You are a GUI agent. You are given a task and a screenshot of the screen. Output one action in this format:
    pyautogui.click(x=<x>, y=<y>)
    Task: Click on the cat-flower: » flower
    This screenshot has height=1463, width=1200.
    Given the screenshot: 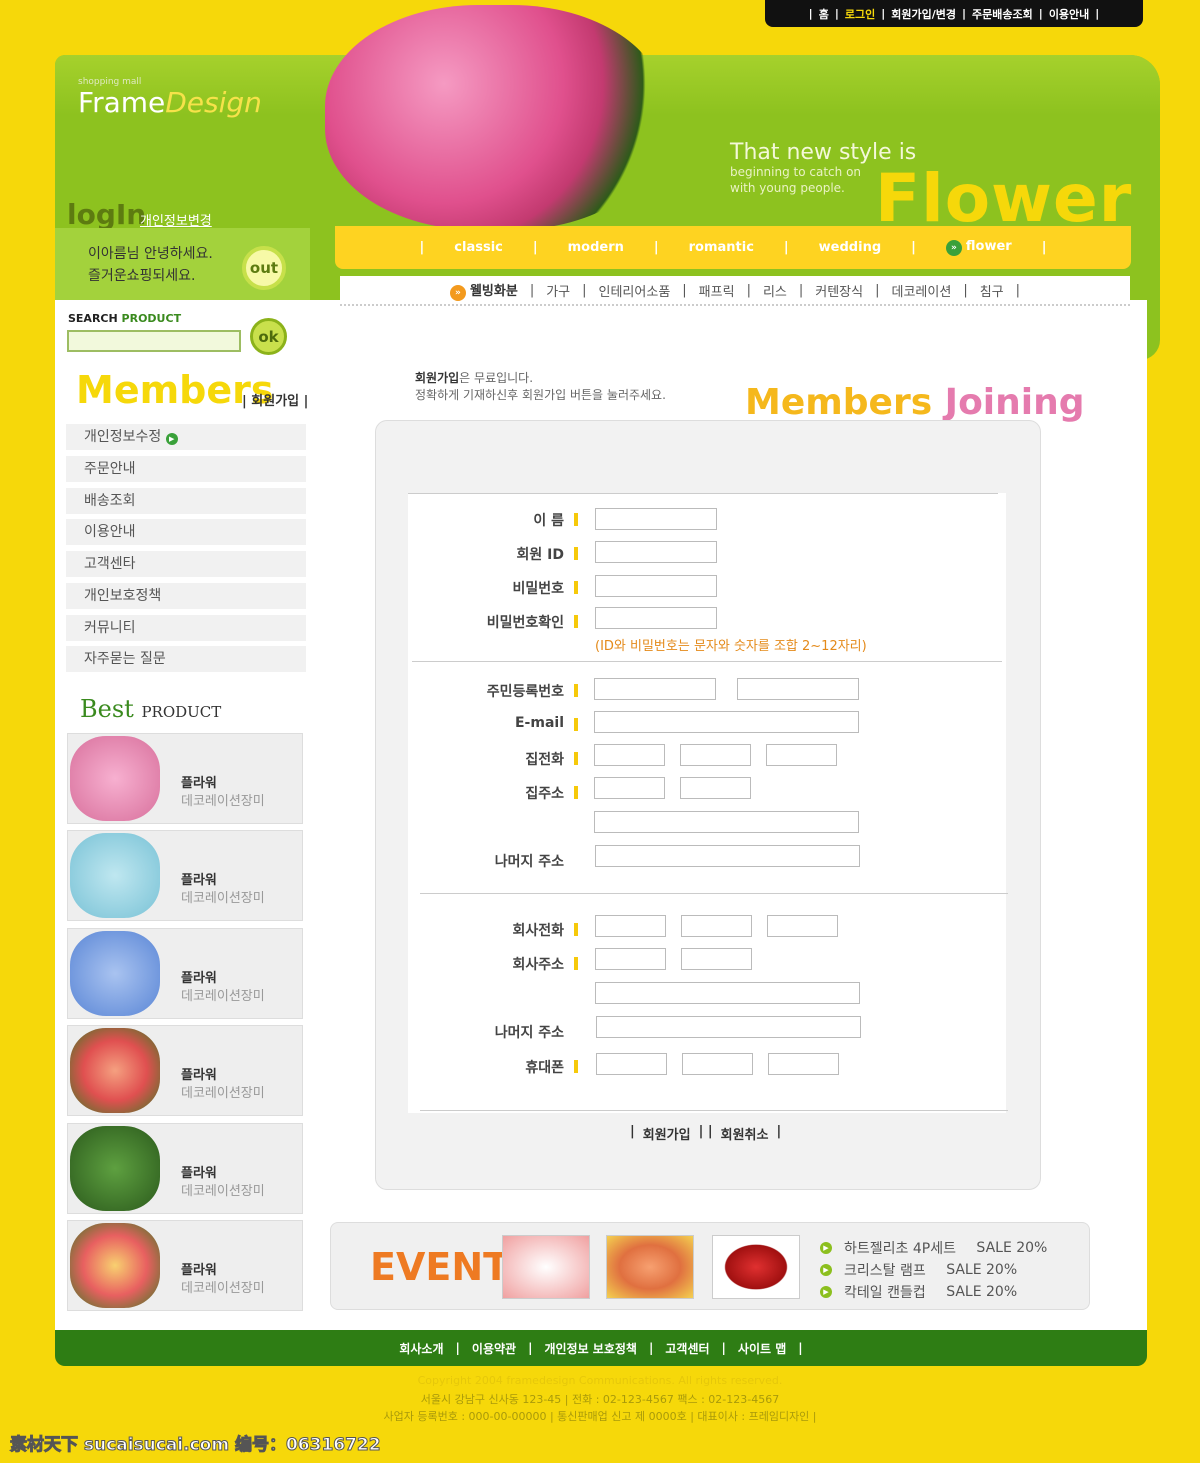 What is the action you would take?
    pyautogui.click(x=978, y=247)
    